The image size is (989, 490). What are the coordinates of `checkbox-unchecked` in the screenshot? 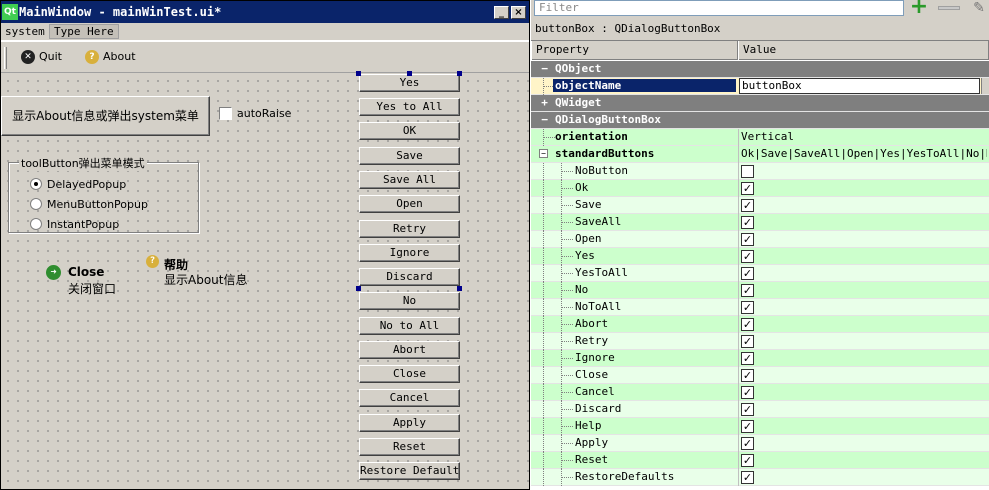 It's located at (747, 171).